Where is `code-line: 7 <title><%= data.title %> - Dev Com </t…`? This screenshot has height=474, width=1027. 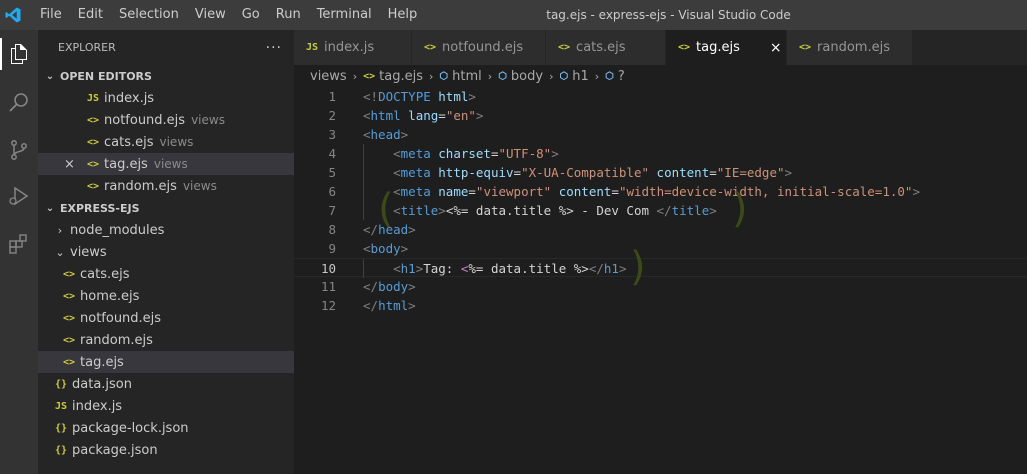 code-line: 7 <title><%= data.title %> - Dev Com </t… is located at coordinates (660, 209).